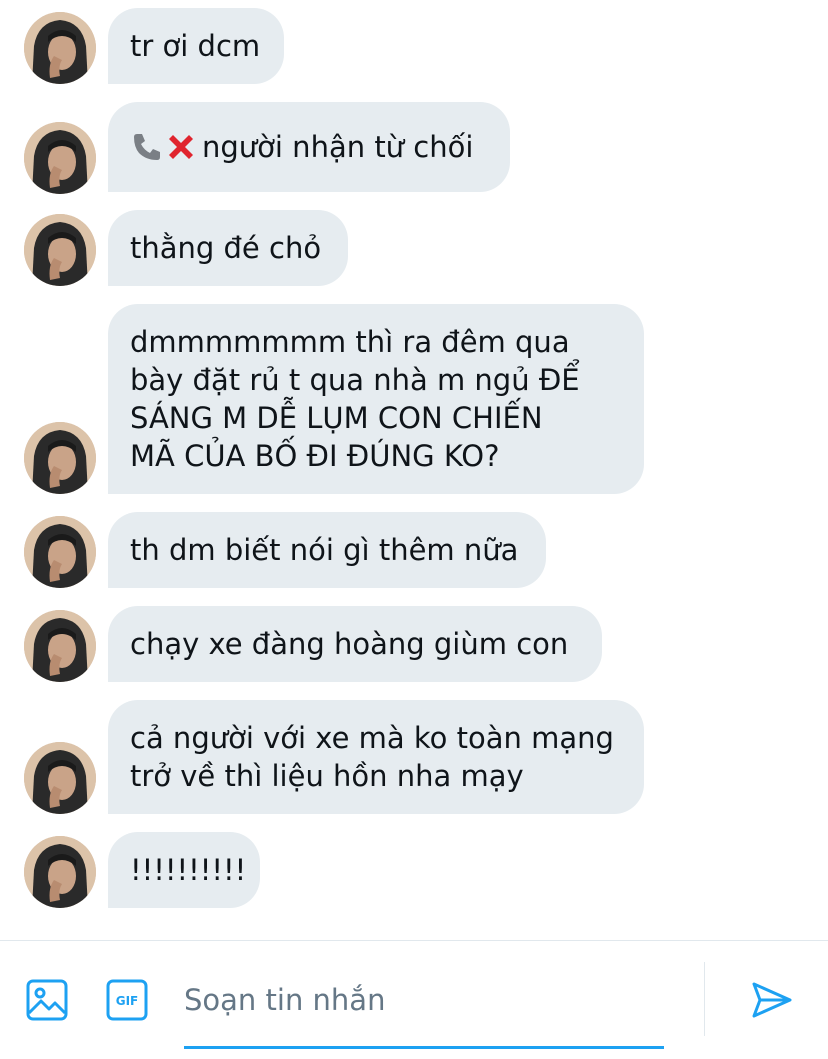 The height and width of the screenshot is (1059, 828). What do you see at coordinates (349, 644) in the screenshot?
I see `message-text: chạy xe đàng hoàng giùm con` at bounding box center [349, 644].